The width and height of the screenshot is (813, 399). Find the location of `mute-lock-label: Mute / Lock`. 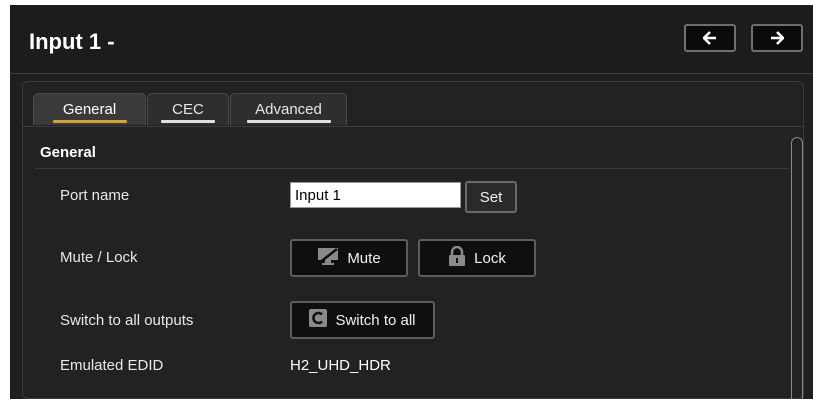

mute-lock-label: Mute / Lock is located at coordinates (99, 257).